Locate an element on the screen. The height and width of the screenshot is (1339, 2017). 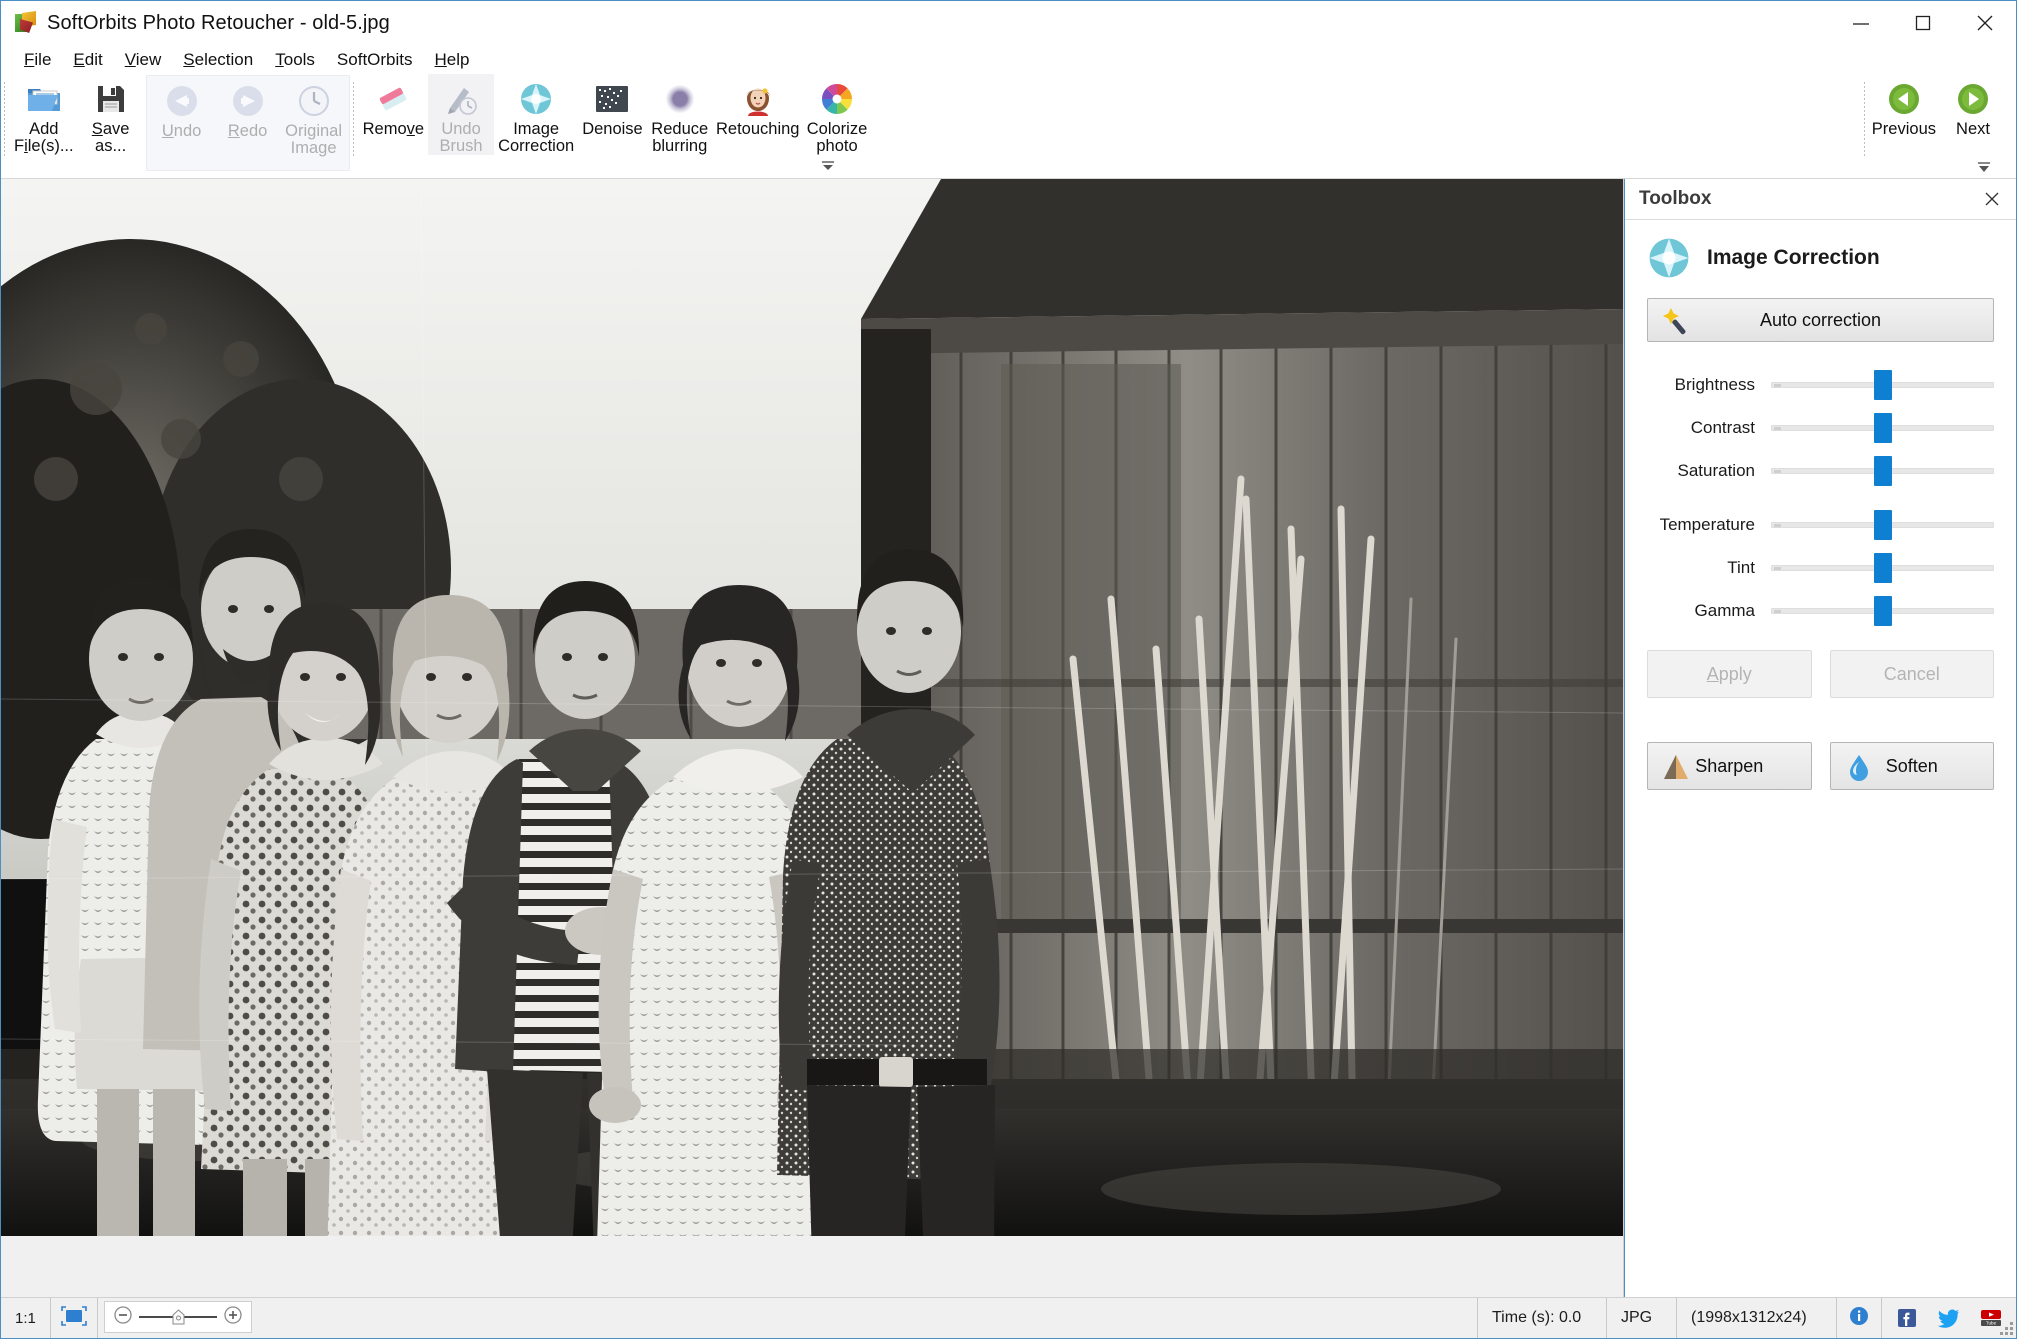
slider-contrast-control is located at coordinates (1882, 428).